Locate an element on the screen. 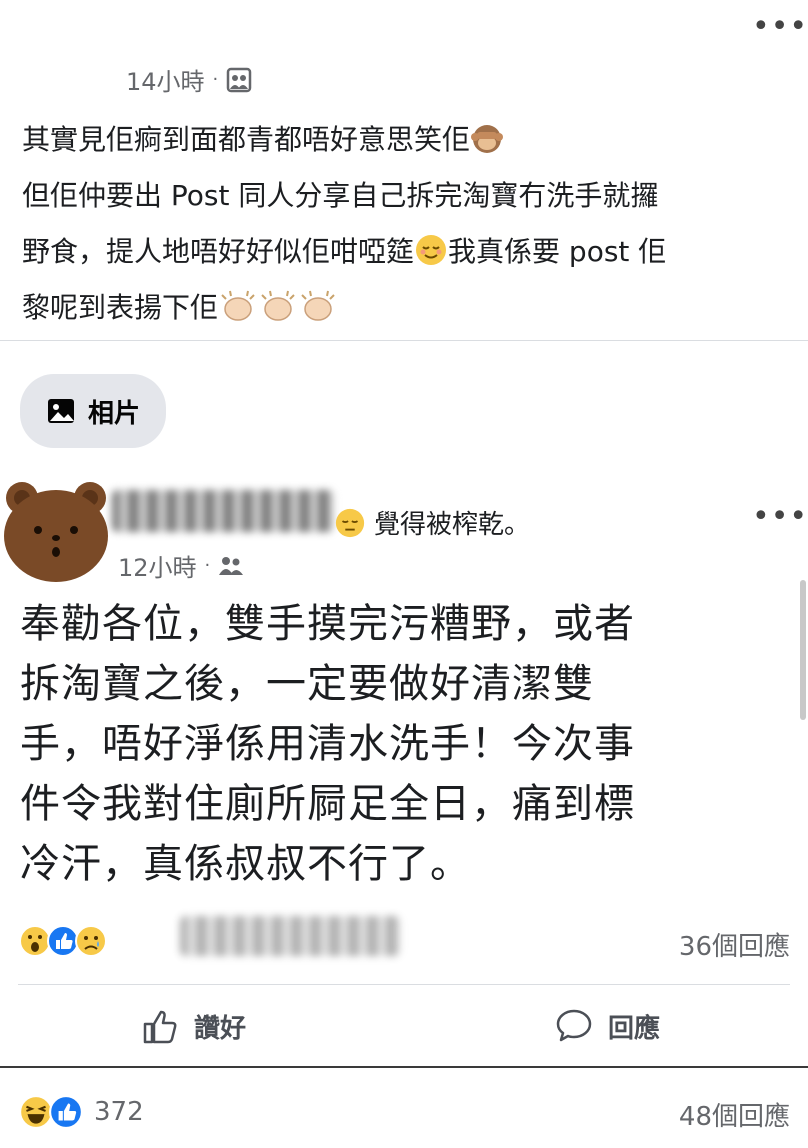 The height and width of the screenshot is (1148, 808). actions-divider is located at coordinates (404, 984).